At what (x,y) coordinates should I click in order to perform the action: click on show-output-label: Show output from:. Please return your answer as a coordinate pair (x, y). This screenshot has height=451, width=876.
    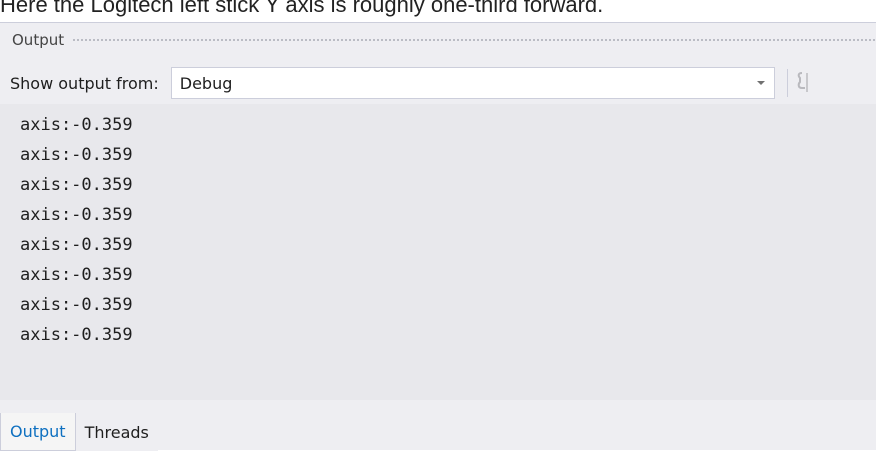
    Looking at the image, I should click on (84, 83).